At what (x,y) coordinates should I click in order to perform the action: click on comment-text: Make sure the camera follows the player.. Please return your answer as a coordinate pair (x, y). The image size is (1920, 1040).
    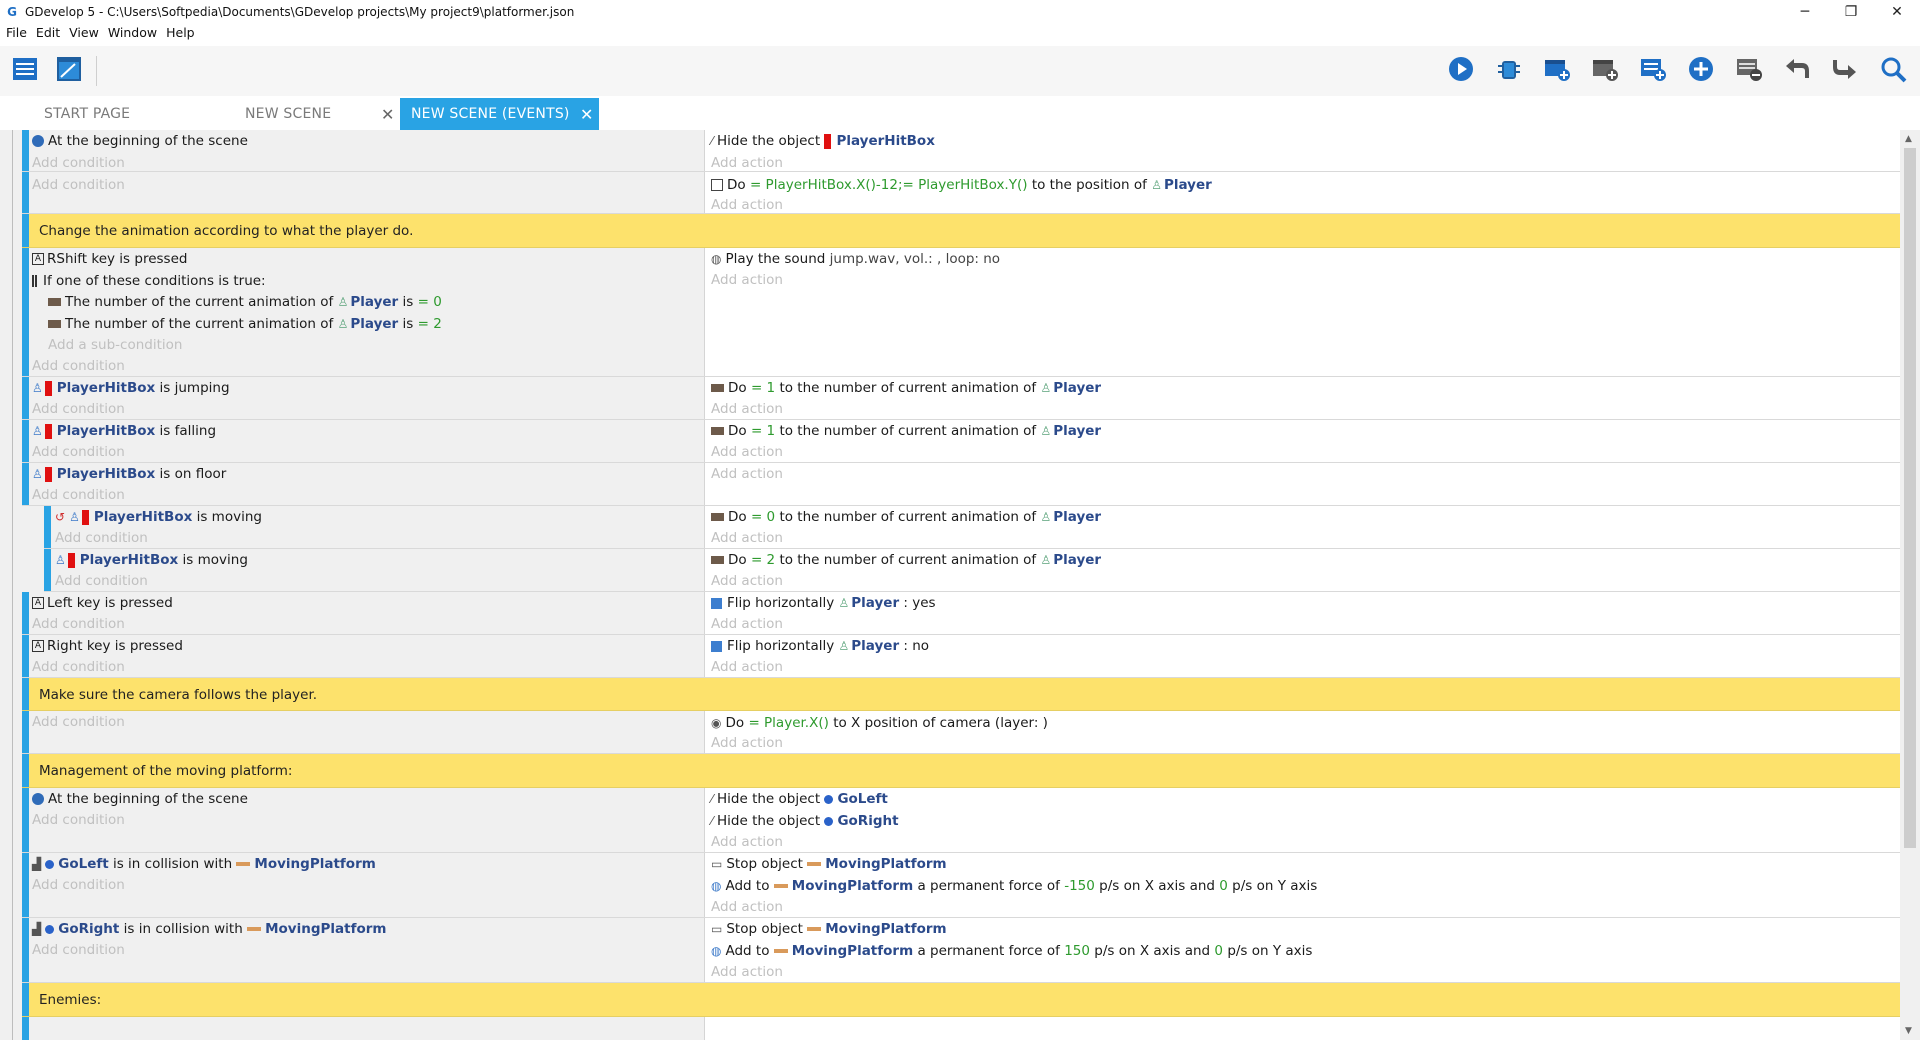
    Looking at the image, I should click on (178, 695).